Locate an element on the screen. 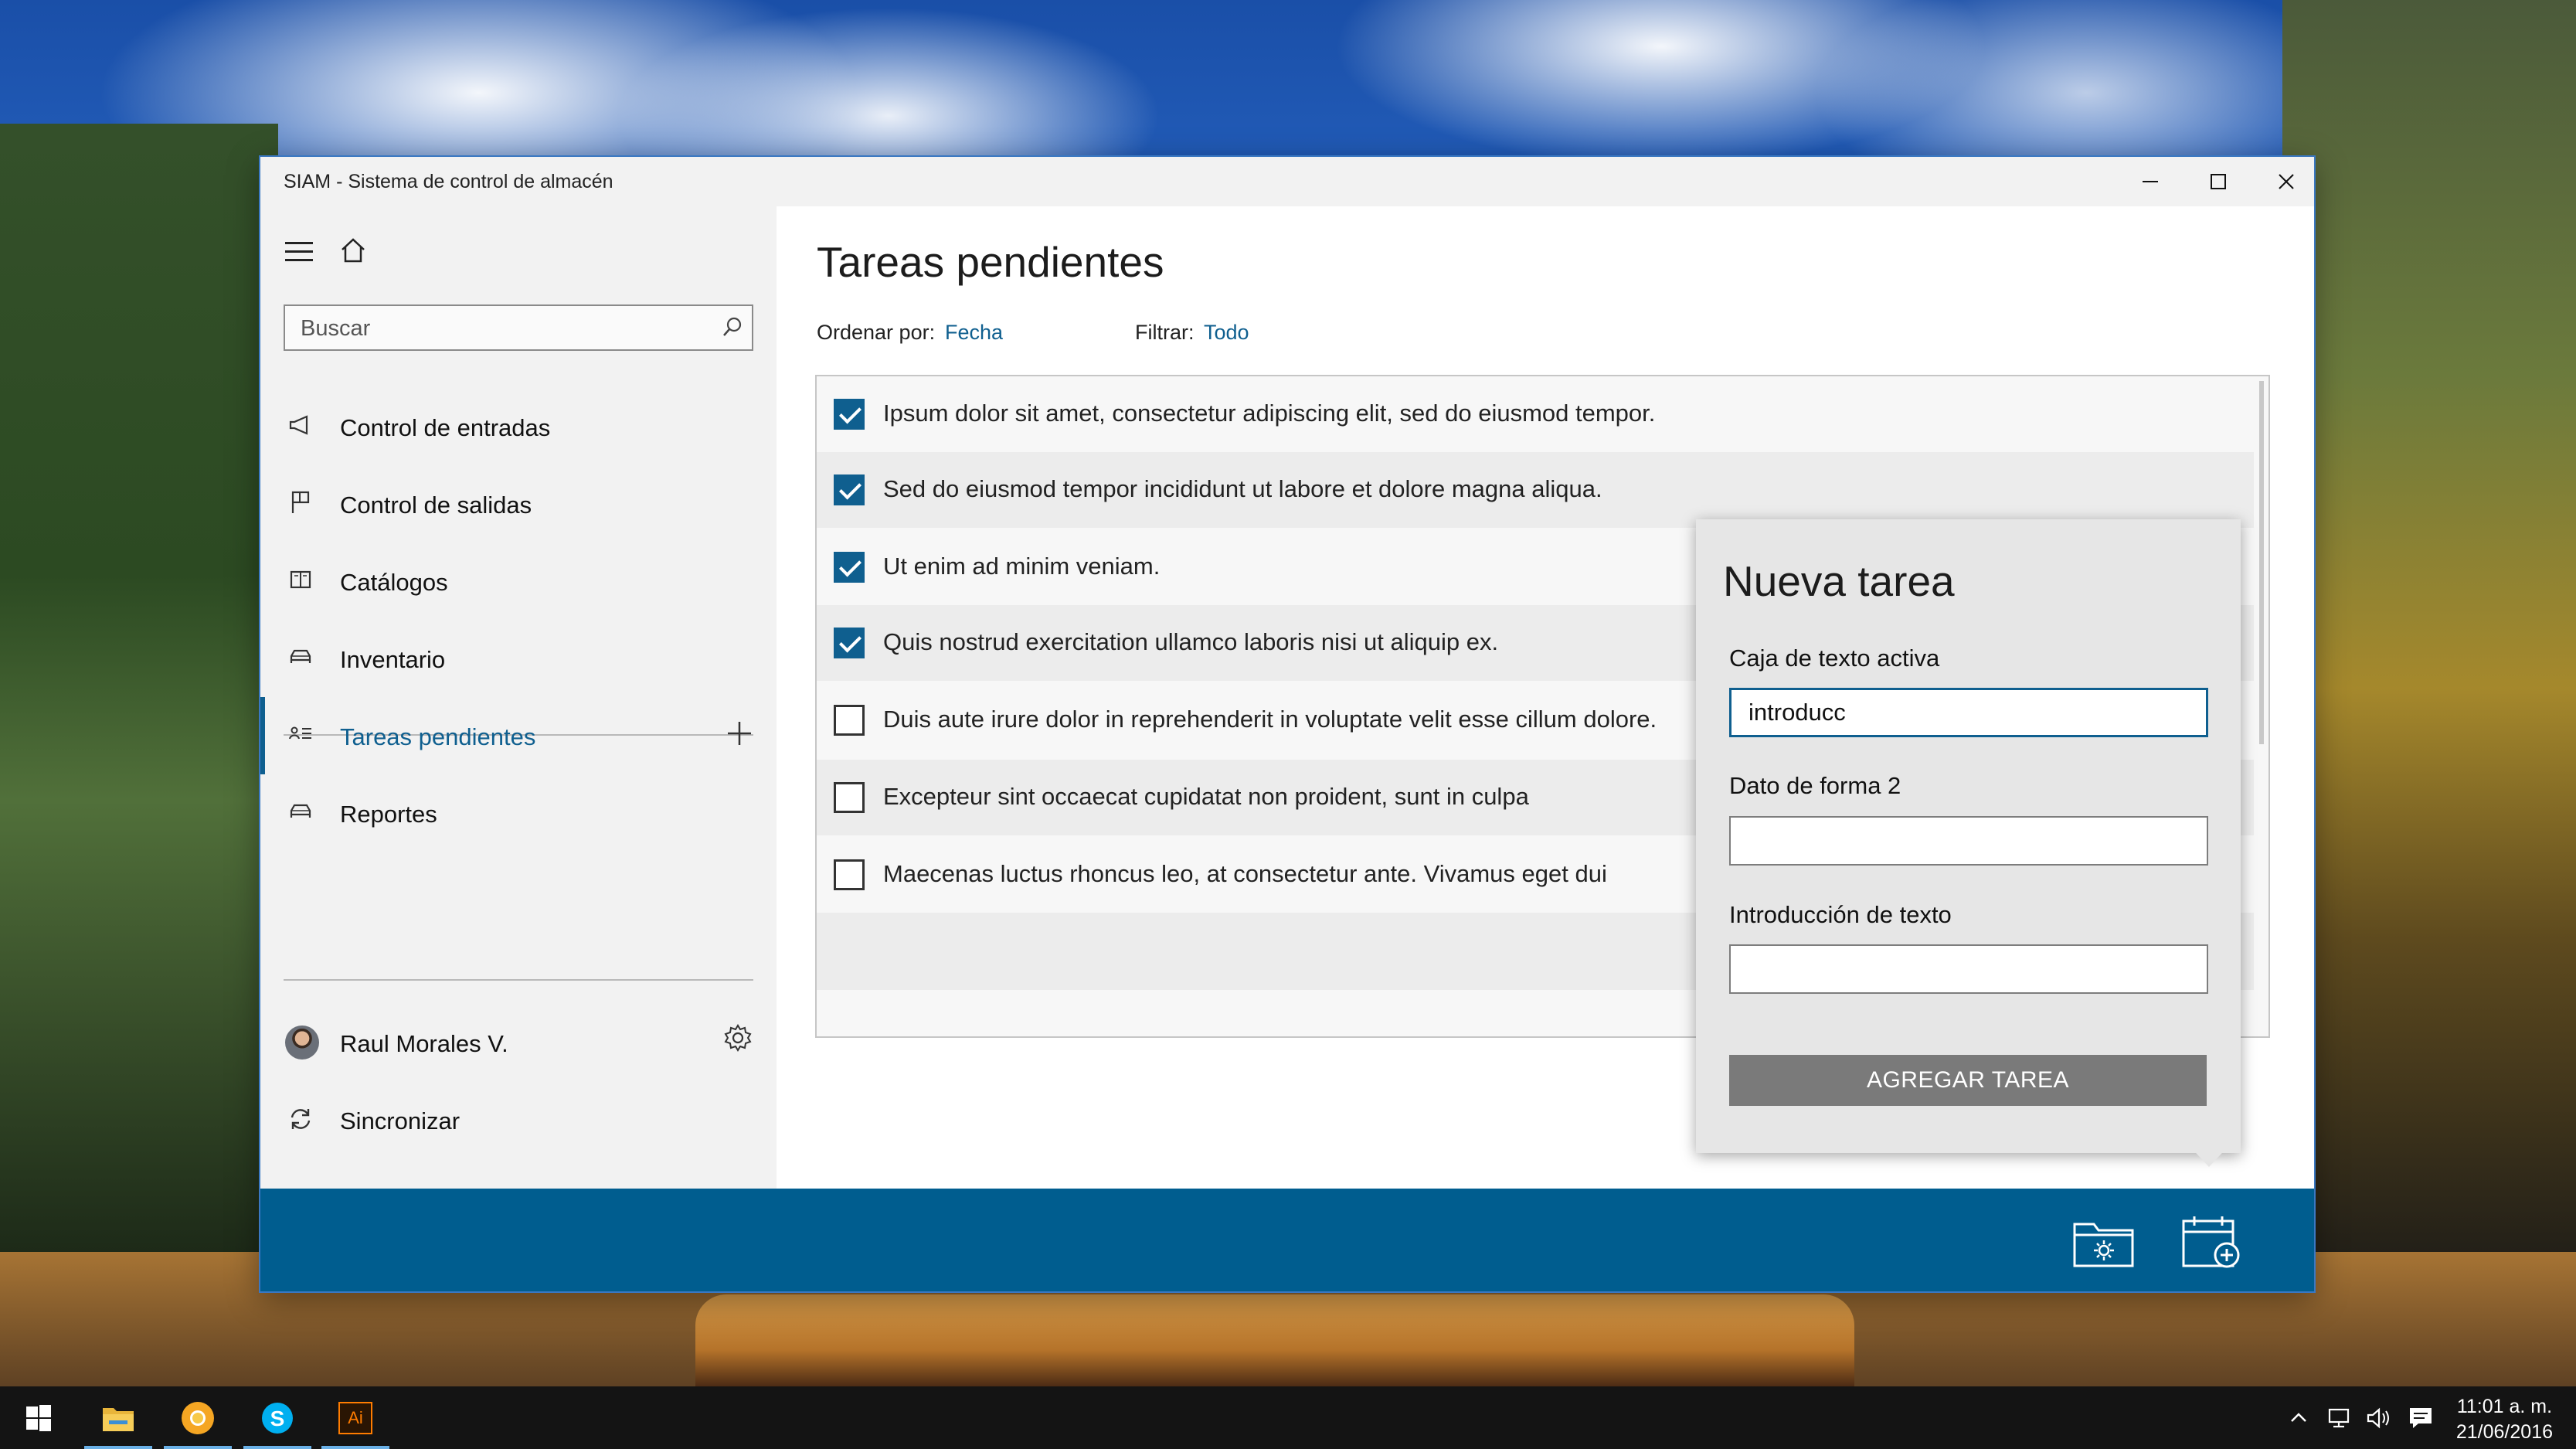 This screenshot has width=2576, height=1449. tray-overflow-chevron-icon is located at coordinates (2299, 1418).